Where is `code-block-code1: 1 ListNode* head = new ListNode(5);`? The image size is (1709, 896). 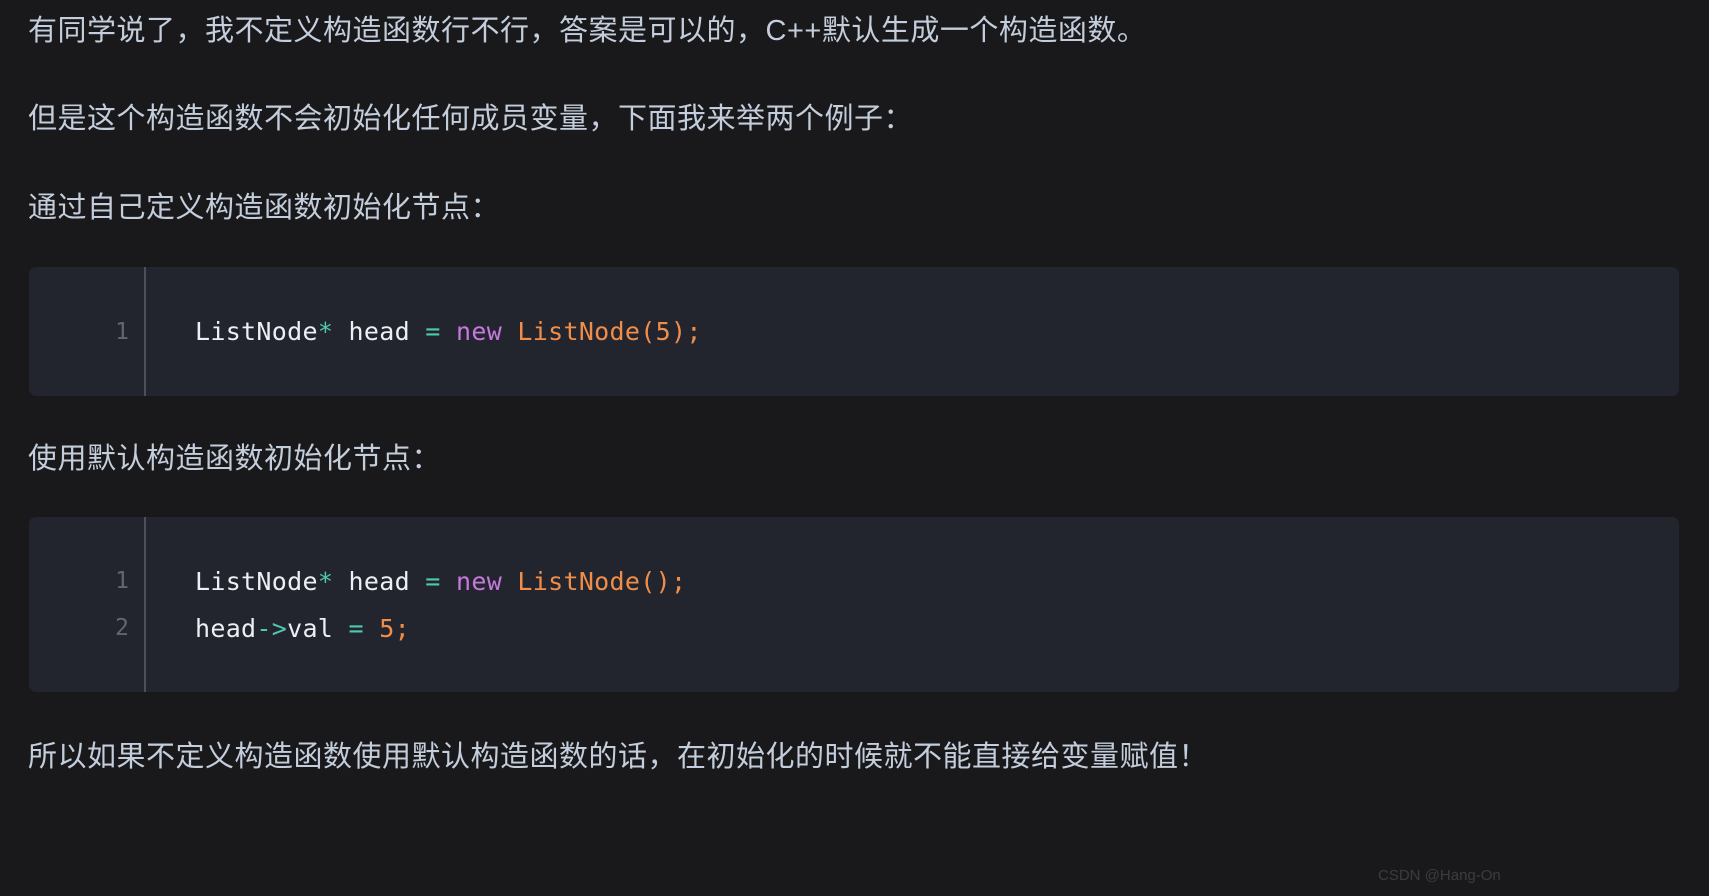
code-block-code1: 1 ListNode* head = new ListNode(5); is located at coordinates (854, 331).